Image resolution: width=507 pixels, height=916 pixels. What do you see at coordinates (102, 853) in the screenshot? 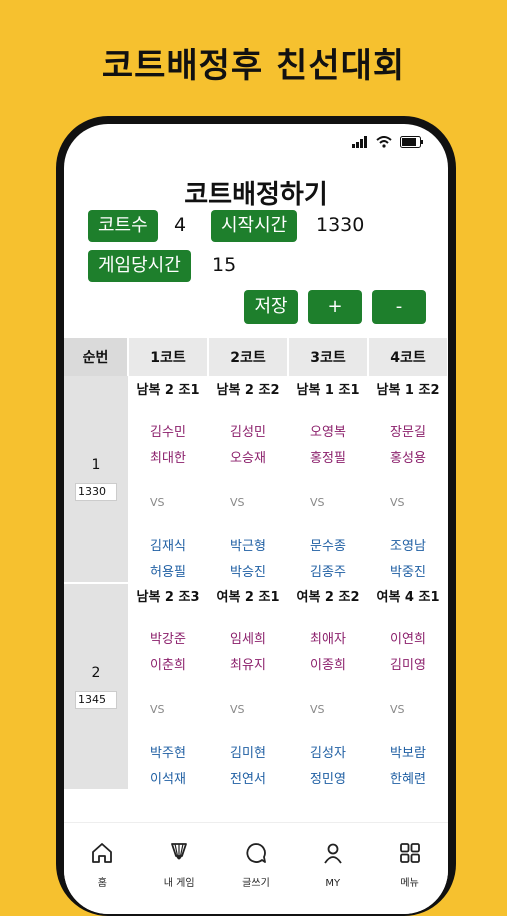
I see `home-icon` at bounding box center [102, 853].